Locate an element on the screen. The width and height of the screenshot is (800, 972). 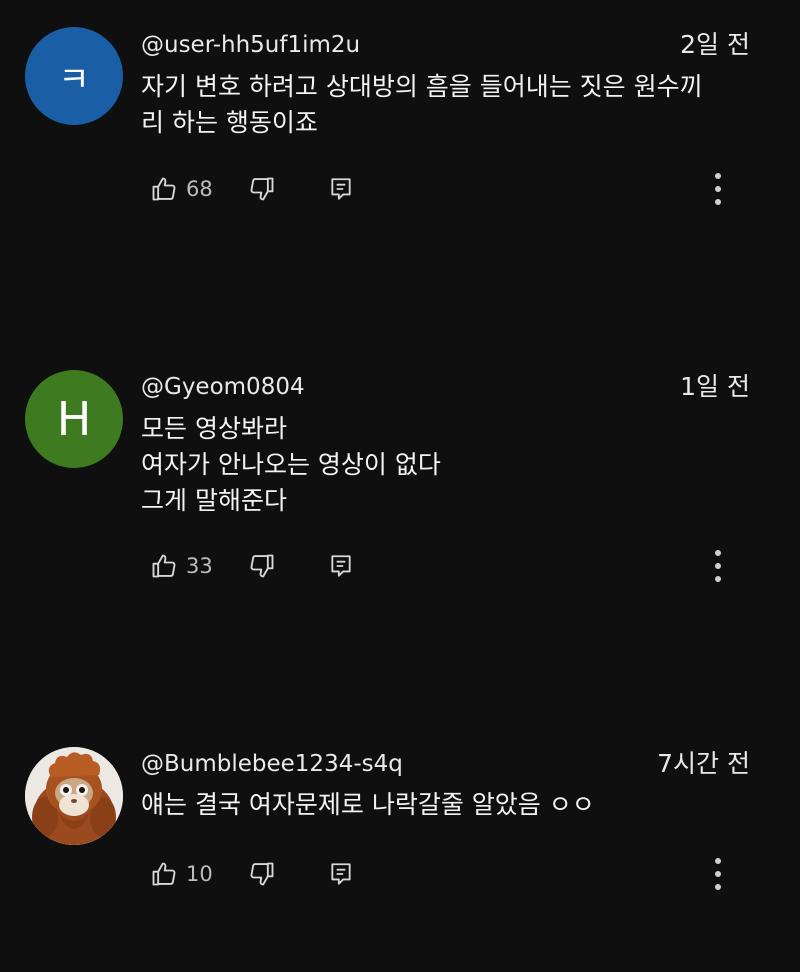
comment-text-line: 자기 변호 하려고 상대방의 흠을 들어내는 짓은 원수끼 is located at coordinates (422, 86).